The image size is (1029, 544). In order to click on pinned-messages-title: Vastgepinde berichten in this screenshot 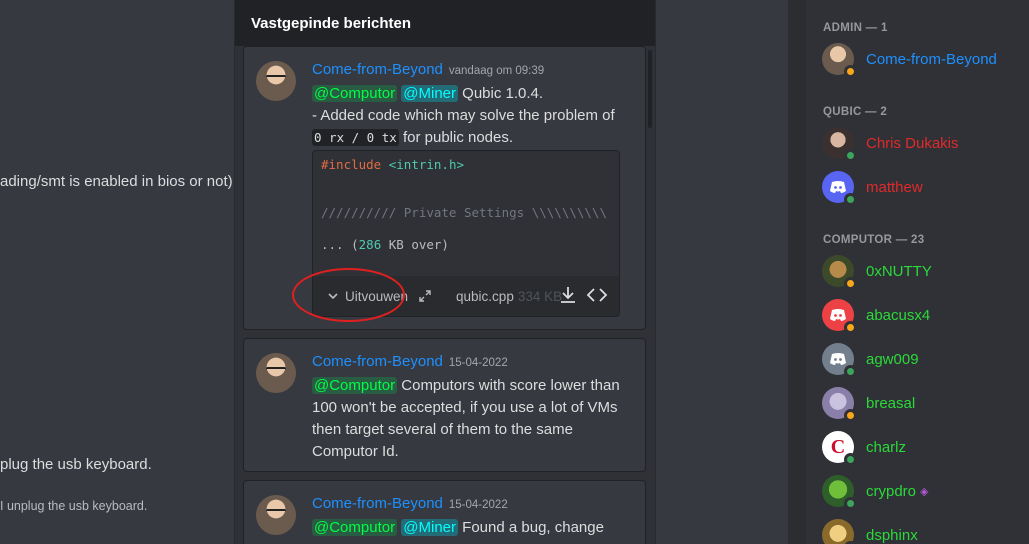, I will do `click(445, 23)`.